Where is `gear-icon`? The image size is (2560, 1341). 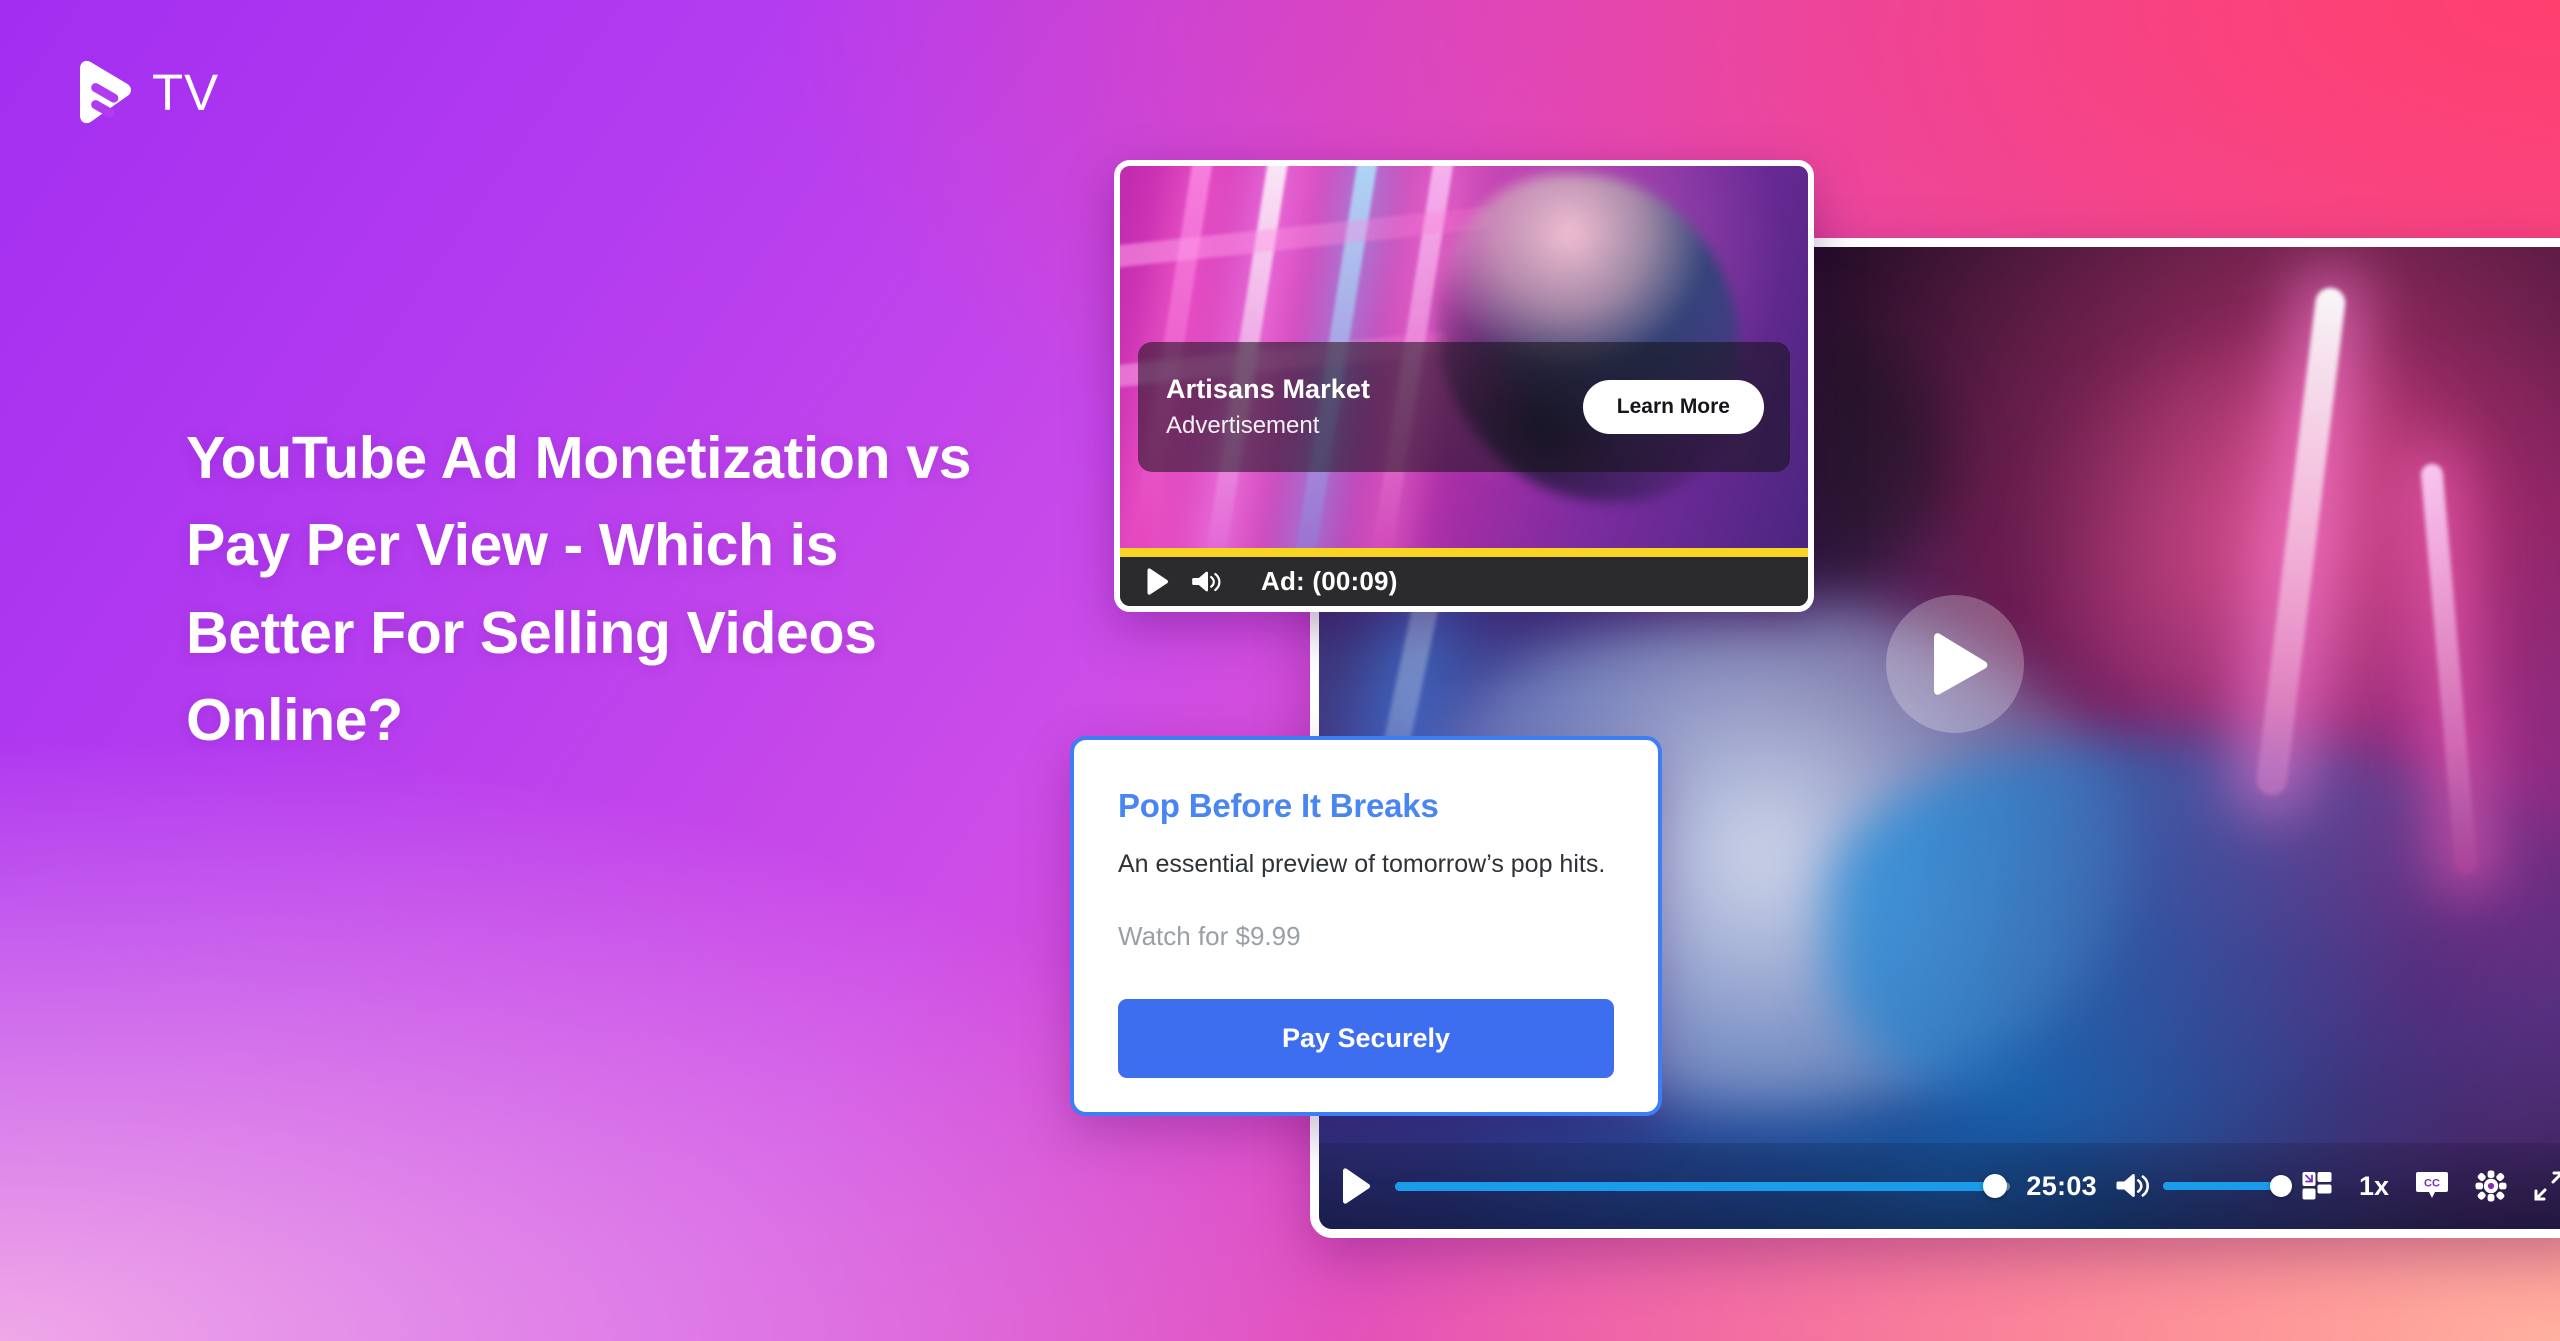 gear-icon is located at coordinates (2491, 1186).